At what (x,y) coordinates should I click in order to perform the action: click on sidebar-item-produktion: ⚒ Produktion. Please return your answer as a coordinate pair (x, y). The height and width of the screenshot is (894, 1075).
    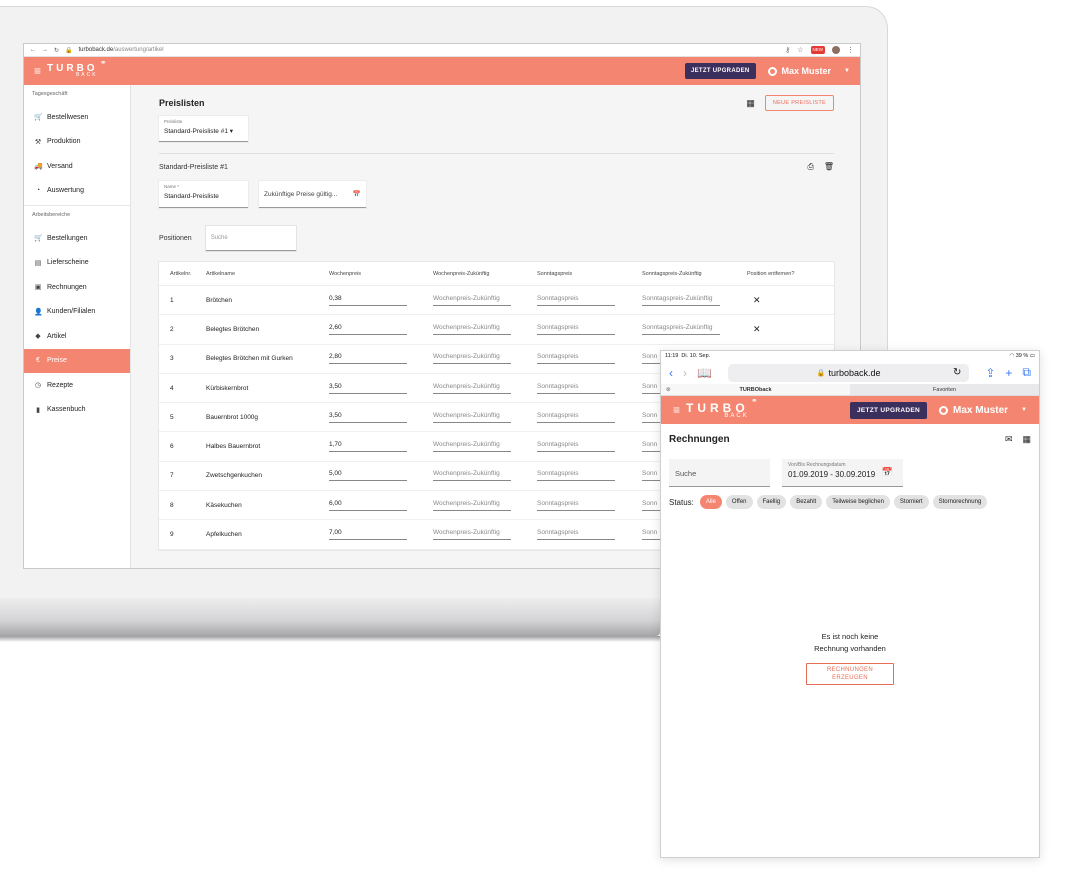
    Looking at the image, I should click on (77, 142).